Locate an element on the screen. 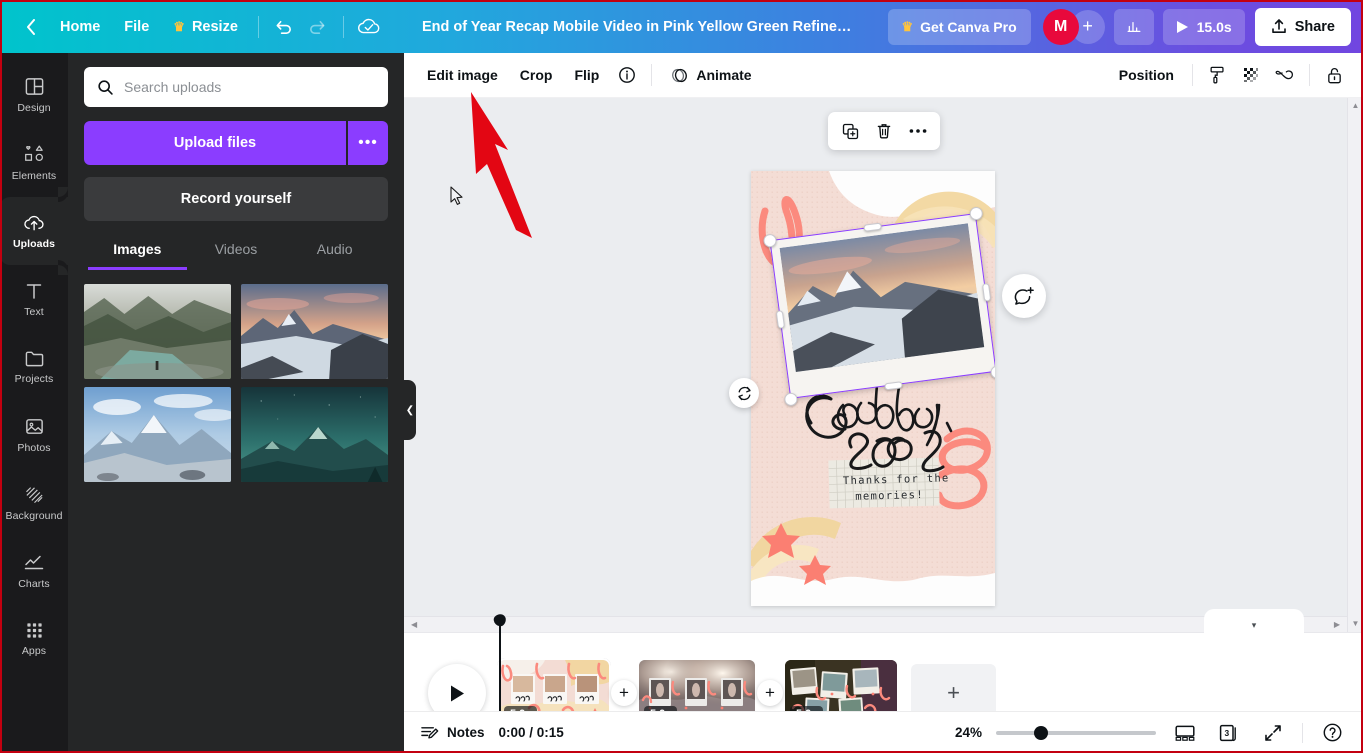  link-button is located at coordinates (1285, 75).